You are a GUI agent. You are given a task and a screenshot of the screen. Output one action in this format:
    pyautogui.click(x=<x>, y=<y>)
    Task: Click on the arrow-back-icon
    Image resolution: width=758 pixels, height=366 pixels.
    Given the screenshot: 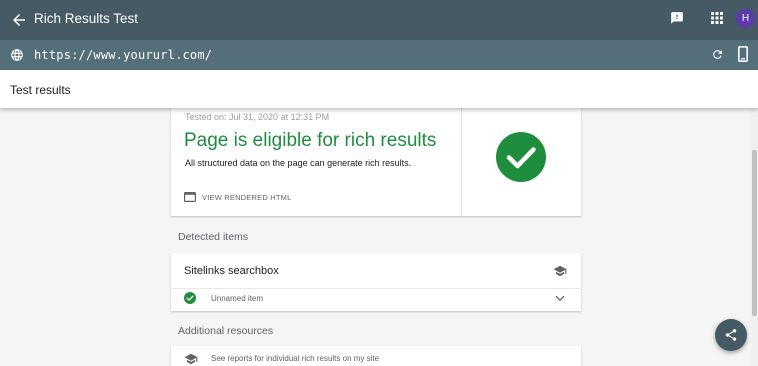 What is the action you would take?
    pyautogui.click(x=19, y=20)
    